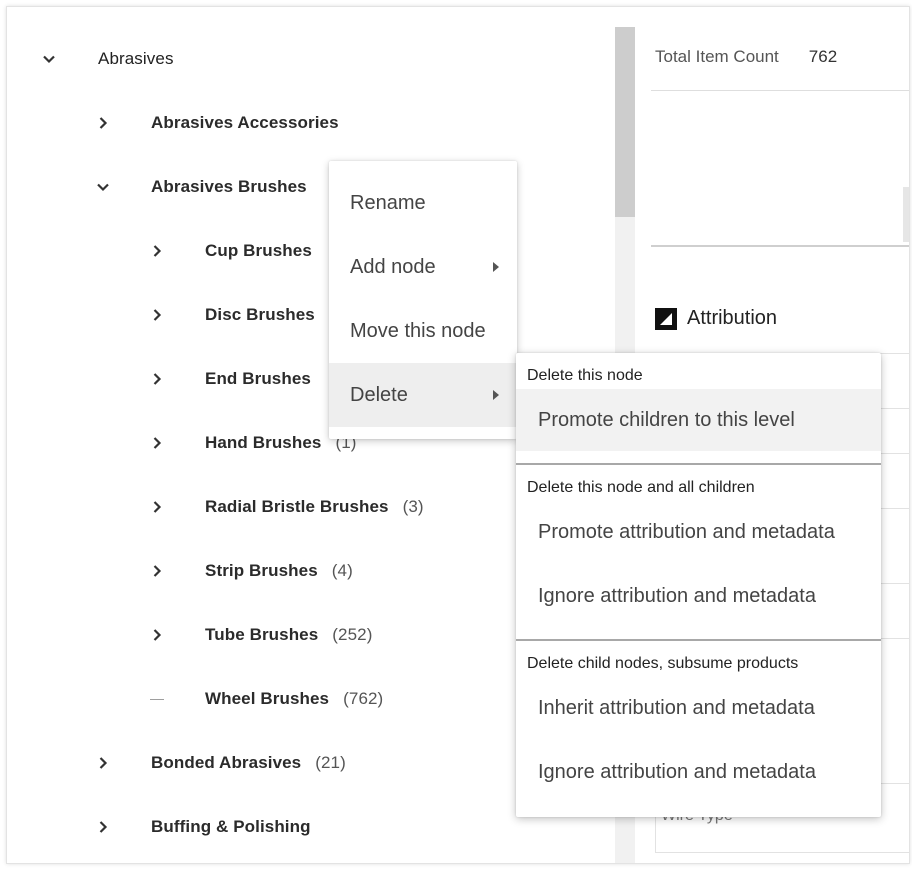  Describe the element at coordinates (226, 762) in the screenshot. I see `tree-node-text: Bonded Abrasives` at that location.